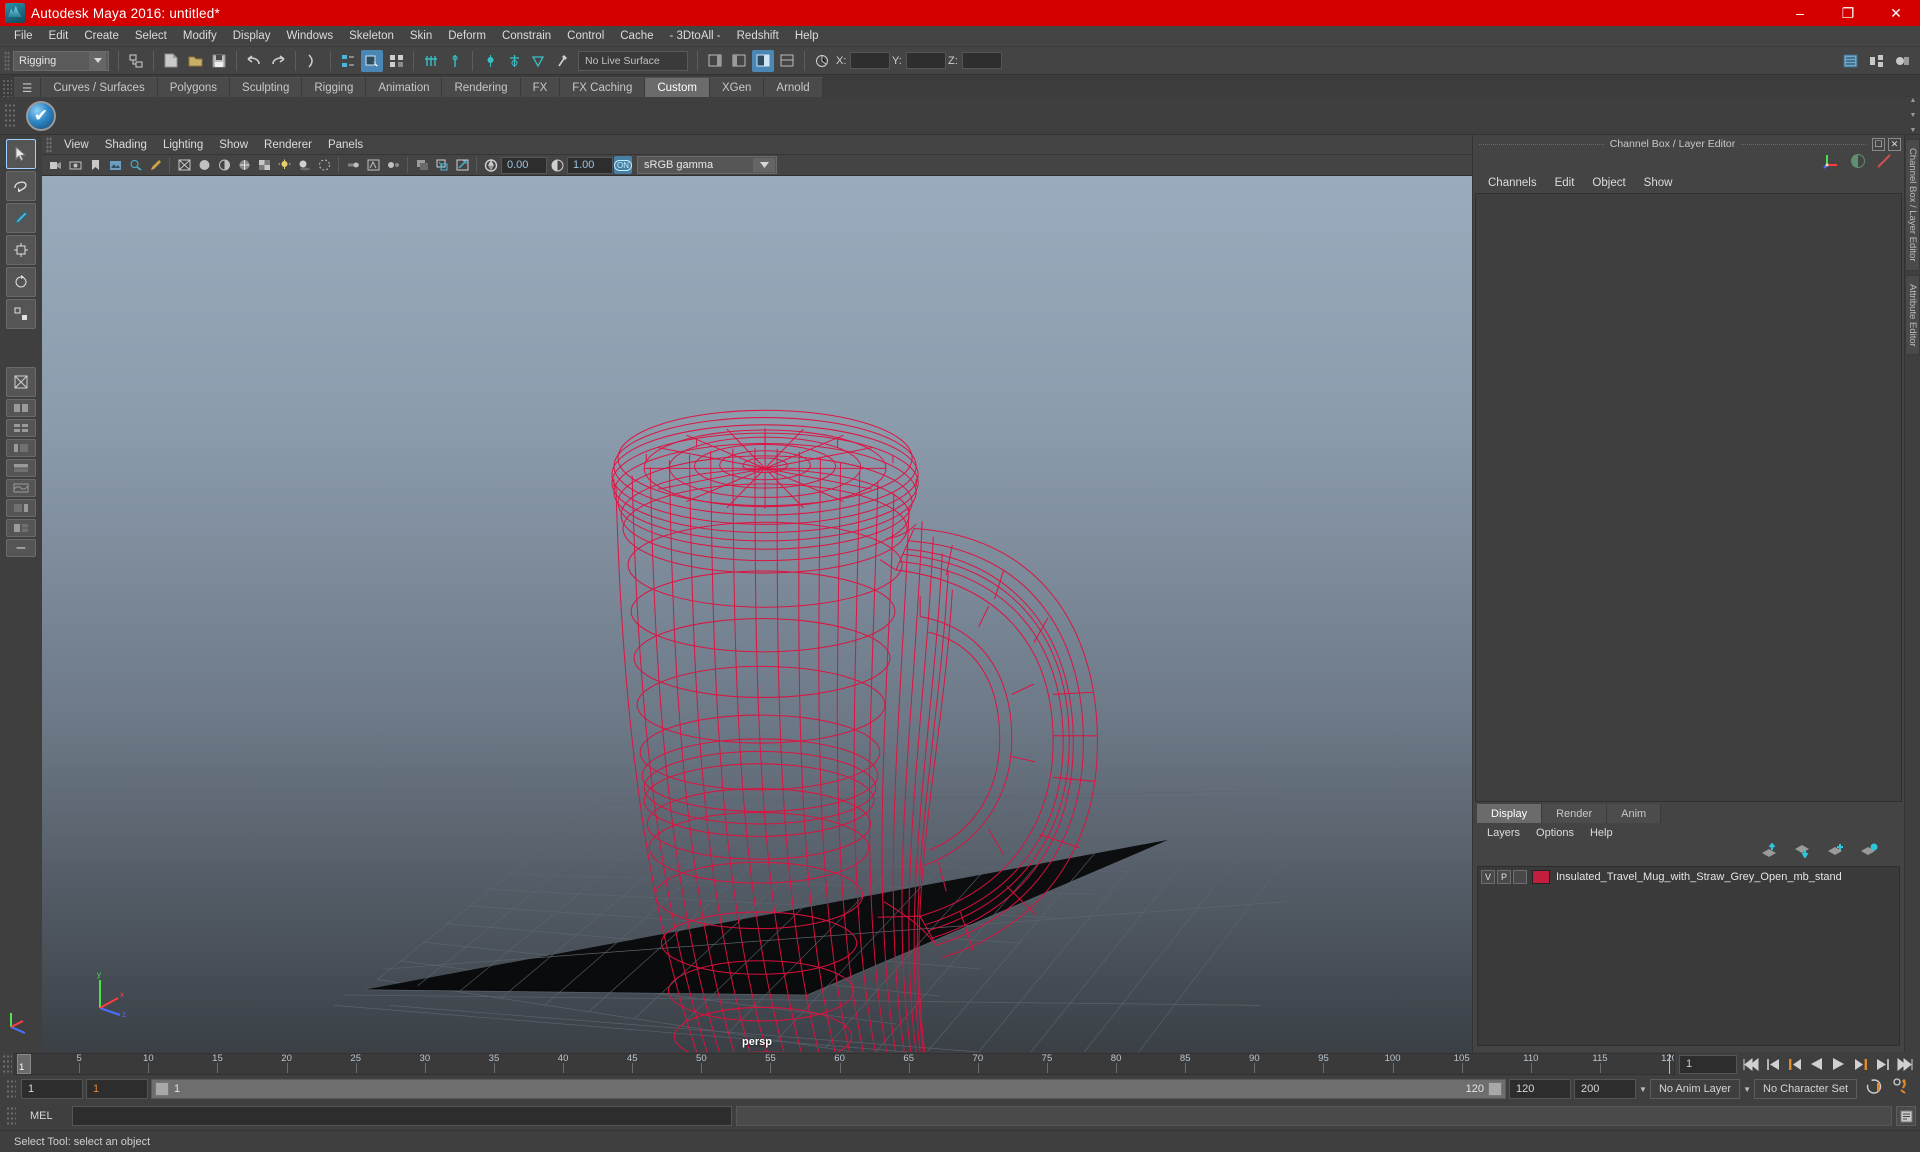 The height and width of the screenshot is (1152, 1920). What do you see at coordinates (11, 1116) in the screenshot?
I see `command-line-grip` at bounding box center [11, 1116].